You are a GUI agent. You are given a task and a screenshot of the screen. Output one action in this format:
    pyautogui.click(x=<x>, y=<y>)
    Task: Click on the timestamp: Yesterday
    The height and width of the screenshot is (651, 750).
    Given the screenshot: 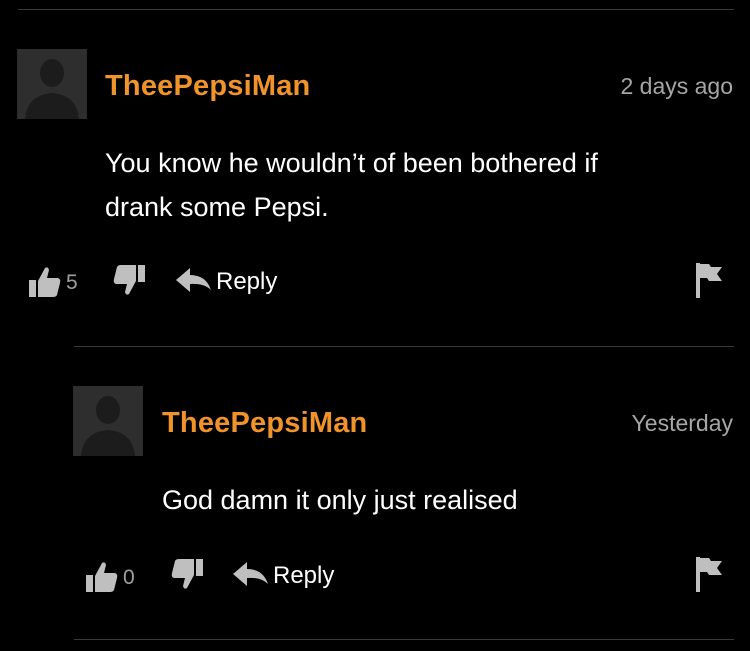 What is the action you would take?
    pyautogui.click(x=682, y=423)
    